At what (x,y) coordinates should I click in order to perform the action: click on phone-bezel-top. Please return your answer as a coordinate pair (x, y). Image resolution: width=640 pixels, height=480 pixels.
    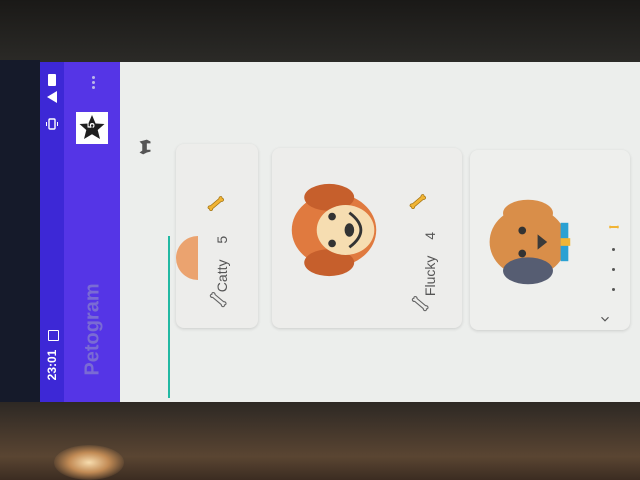
    Looking at the image, I should click on (320, 31).